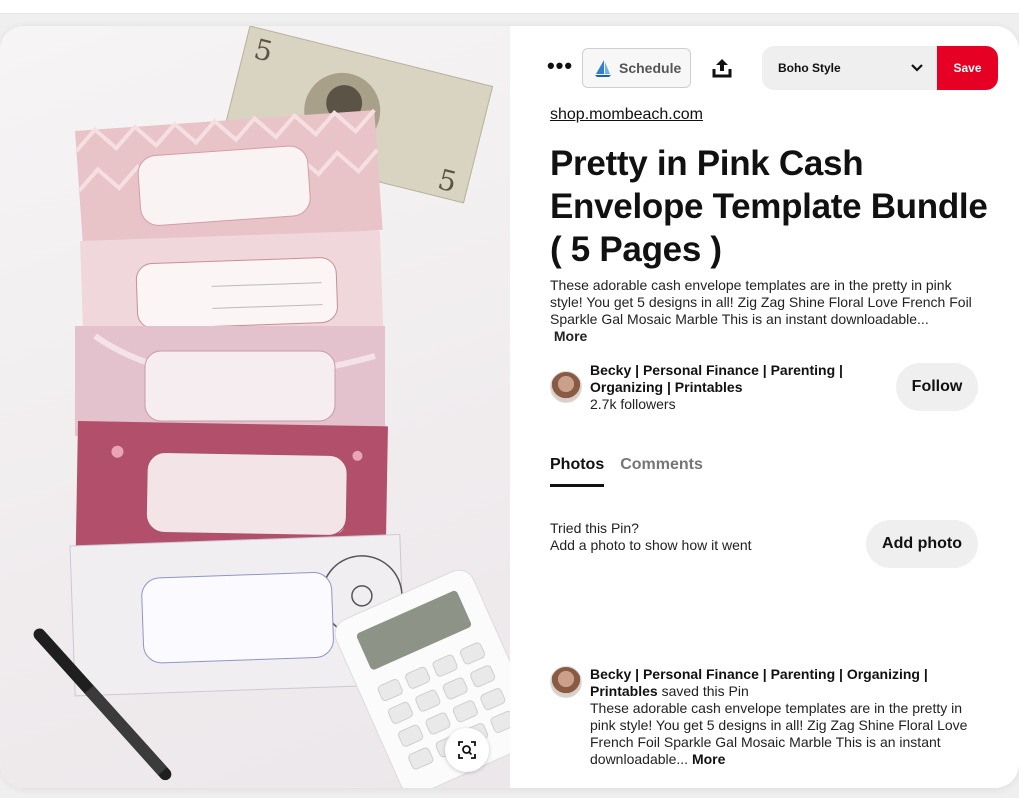  I want to click on chevron-down-icon, so click(917, 68).